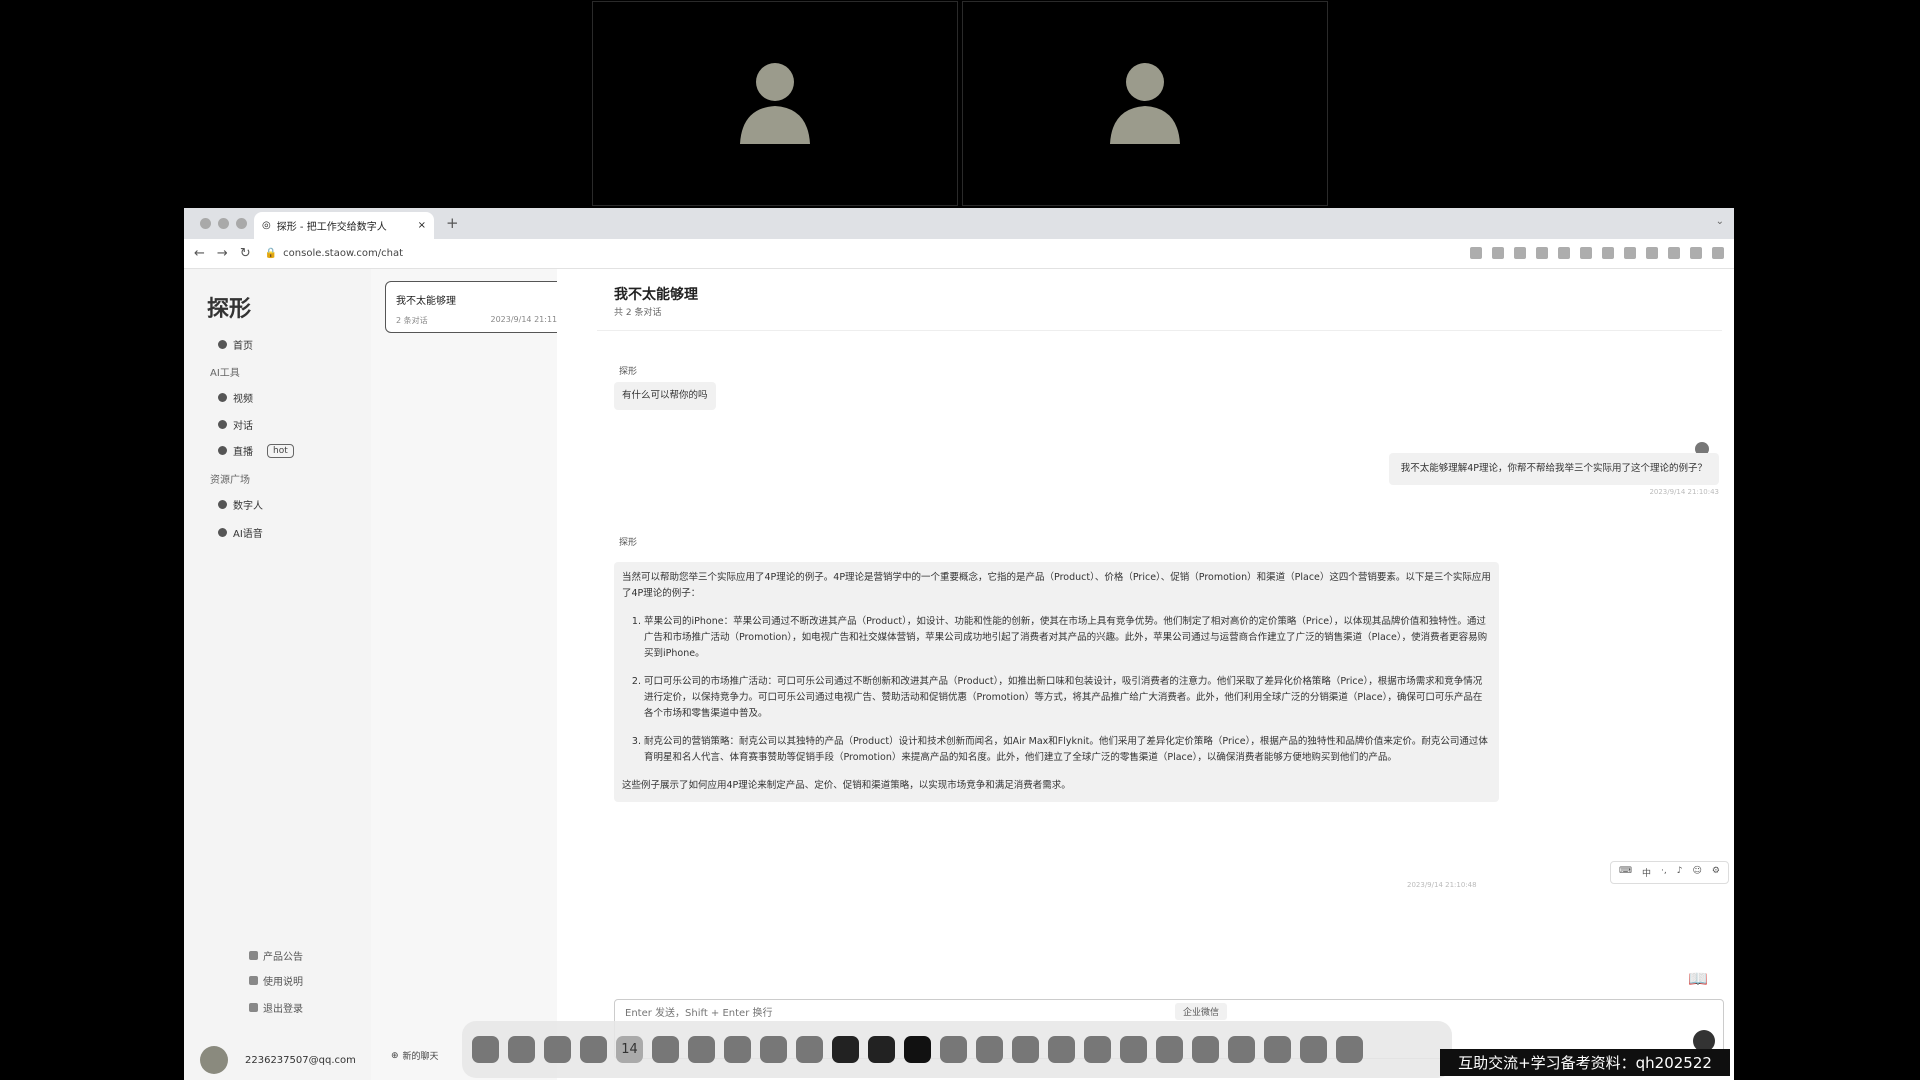 The height and width of the screenshot is (1080, 1920). What do you see at coordinates (665, 1049) in the screenshot?
I see `notes-icon` at bounding box center [665, 1049].